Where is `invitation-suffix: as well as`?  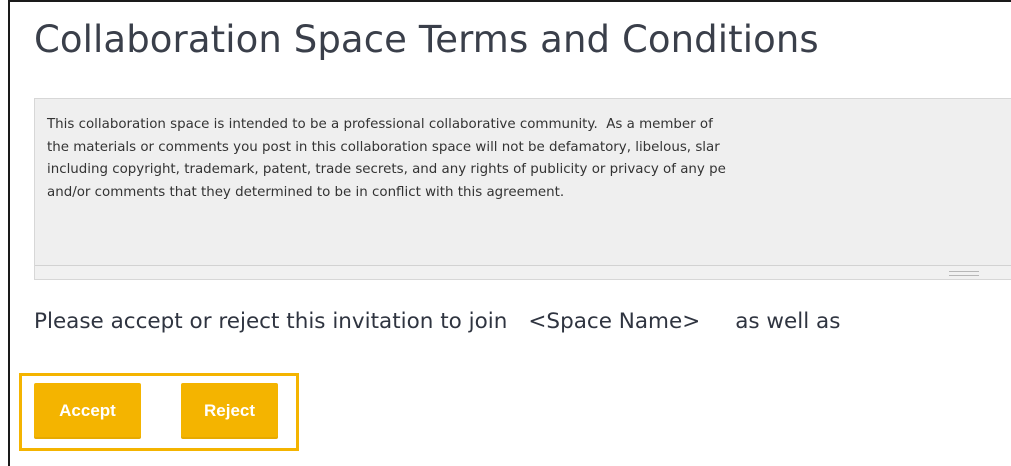
invitation-suffix: as well as is located at coordinates (788, 321).